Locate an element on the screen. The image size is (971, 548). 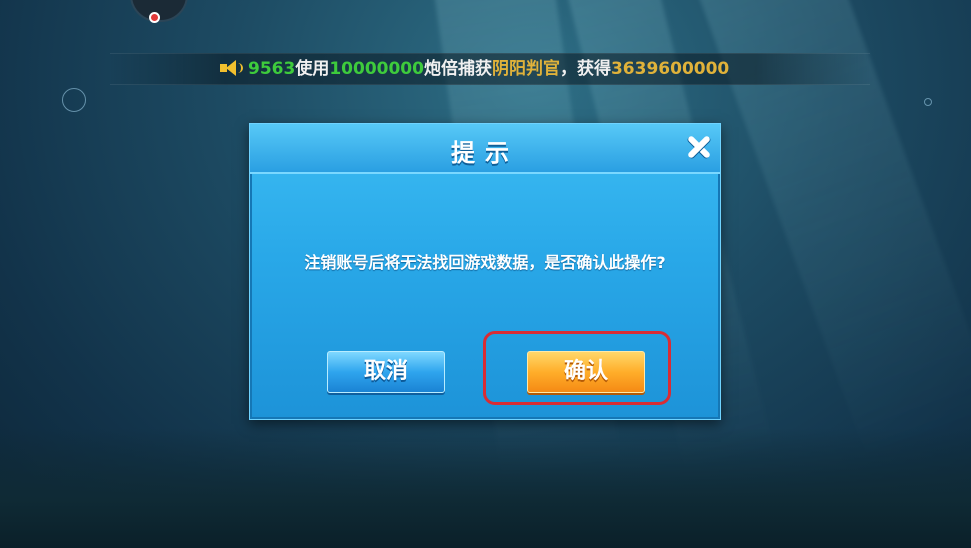
cancel-button: 取消 is located at coordinates (386, 372).